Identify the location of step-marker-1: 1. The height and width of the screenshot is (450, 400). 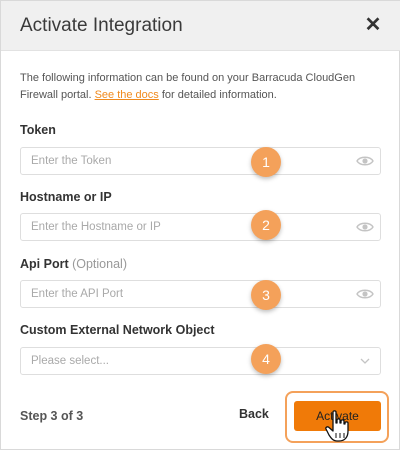
(266, 162).